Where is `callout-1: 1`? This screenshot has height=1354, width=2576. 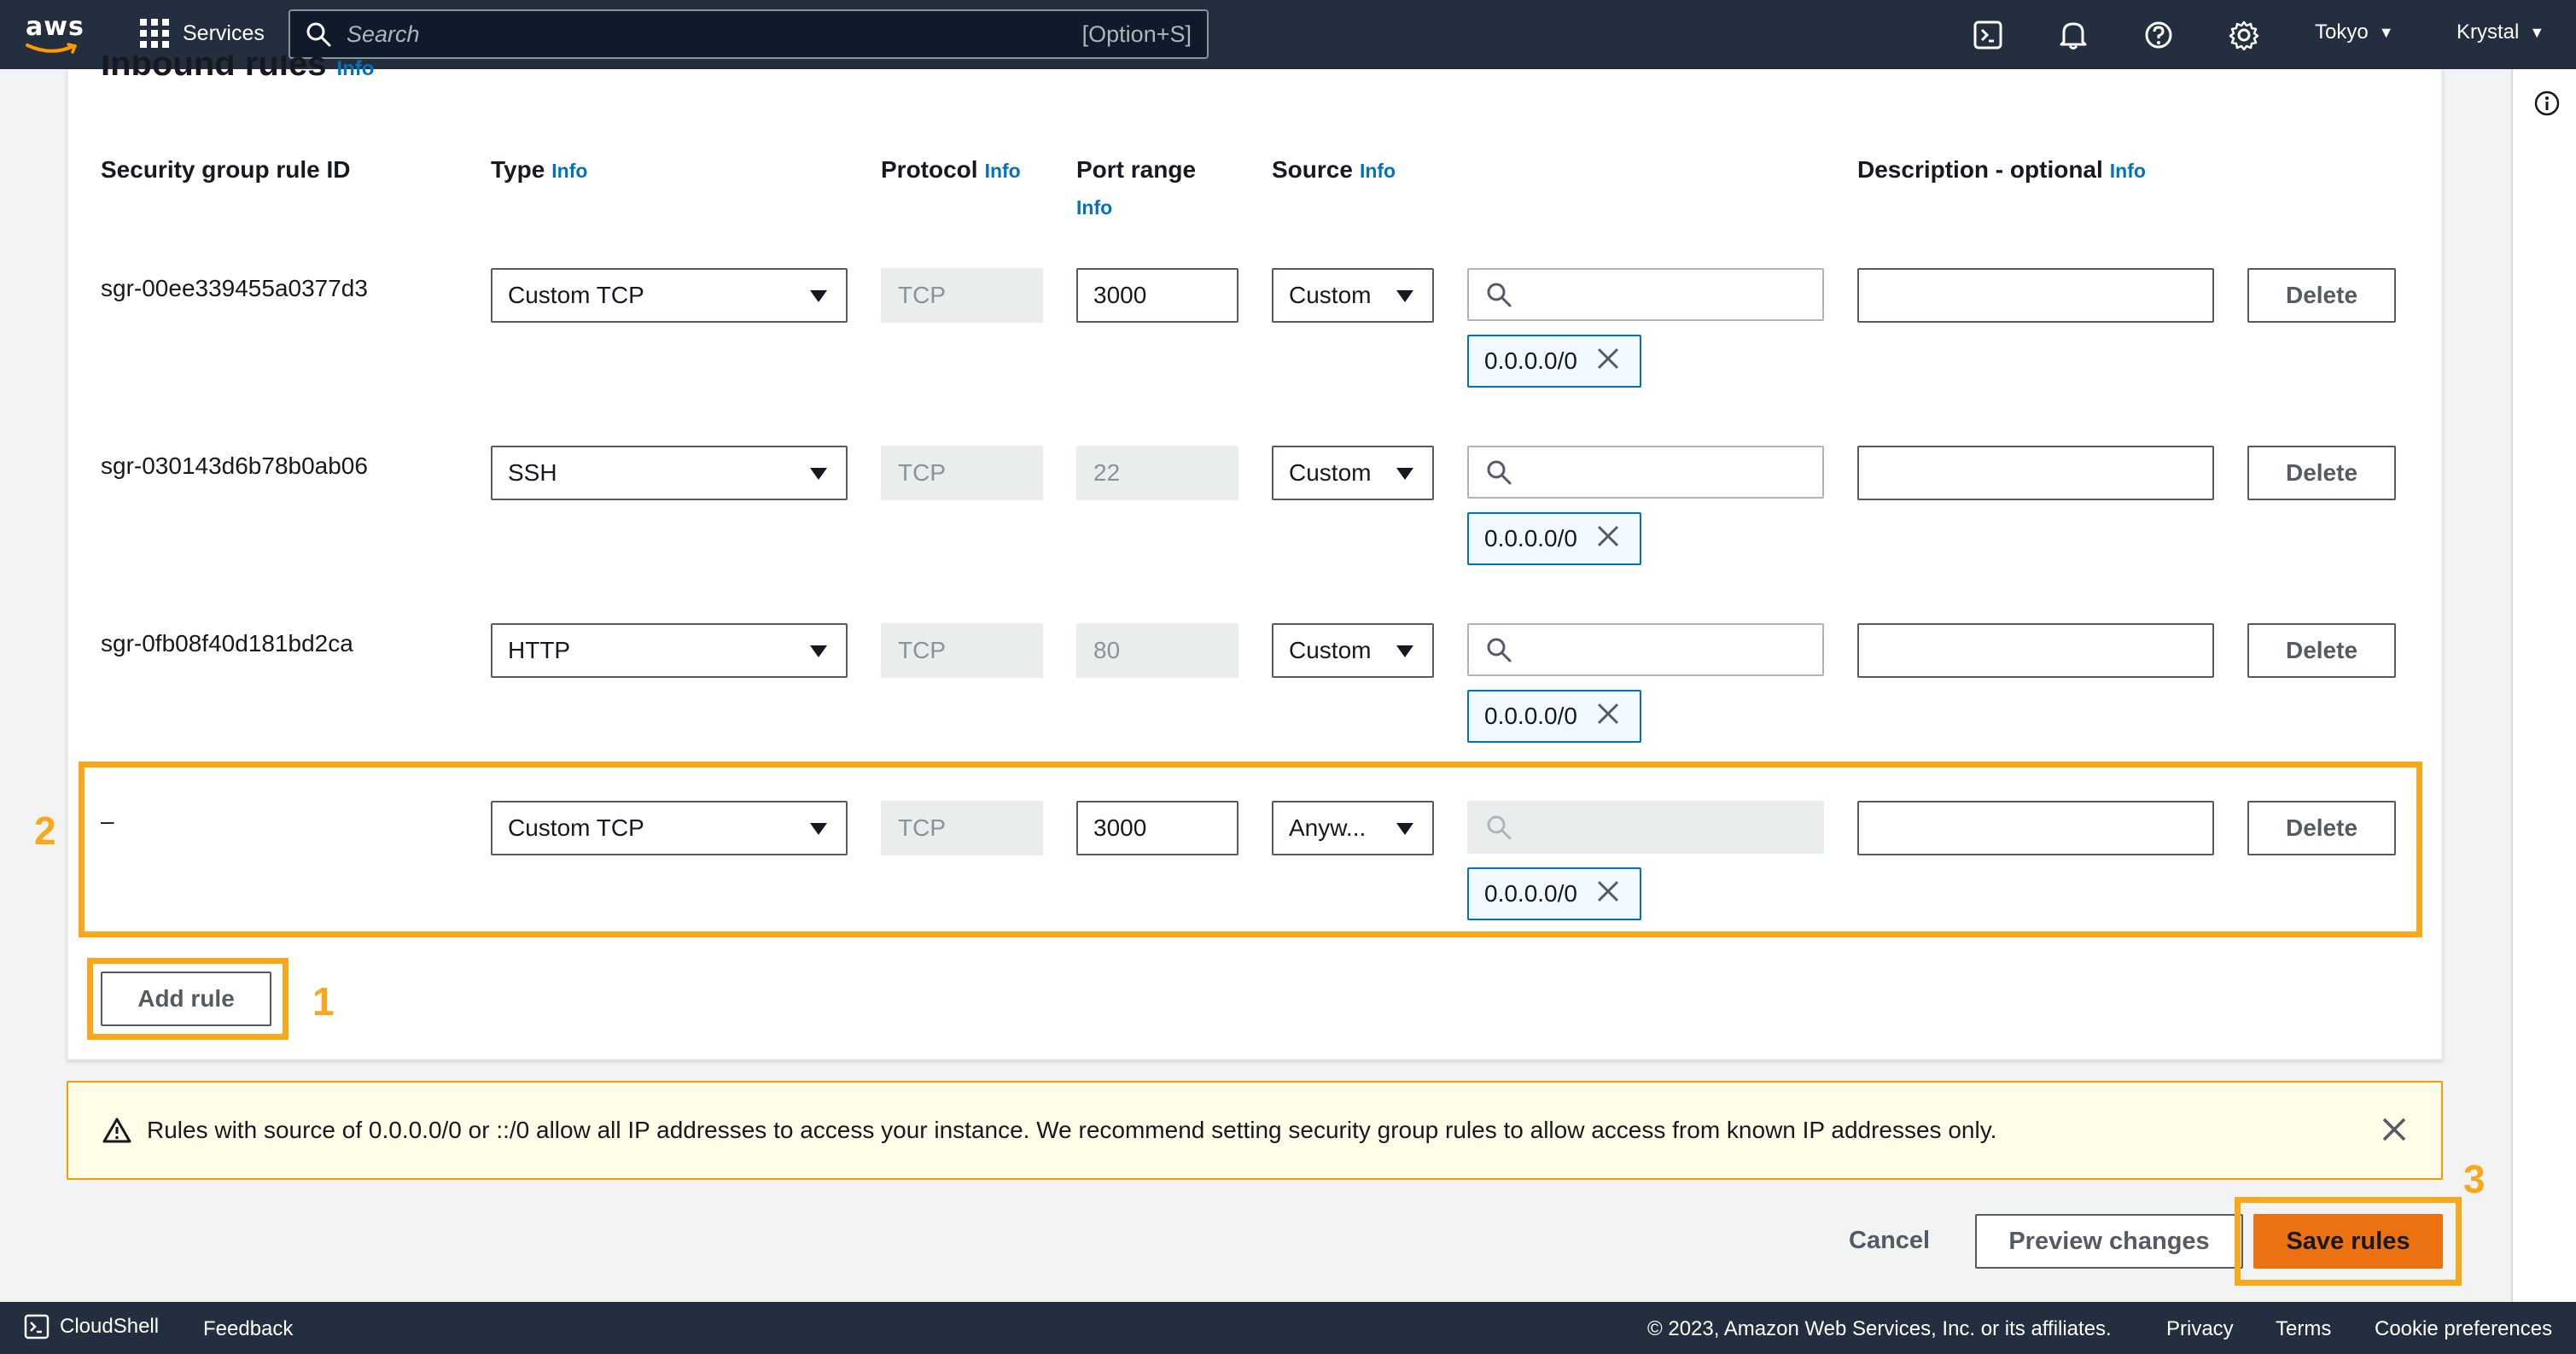
callout-1: 1 is located at coordinates (323, 1001).